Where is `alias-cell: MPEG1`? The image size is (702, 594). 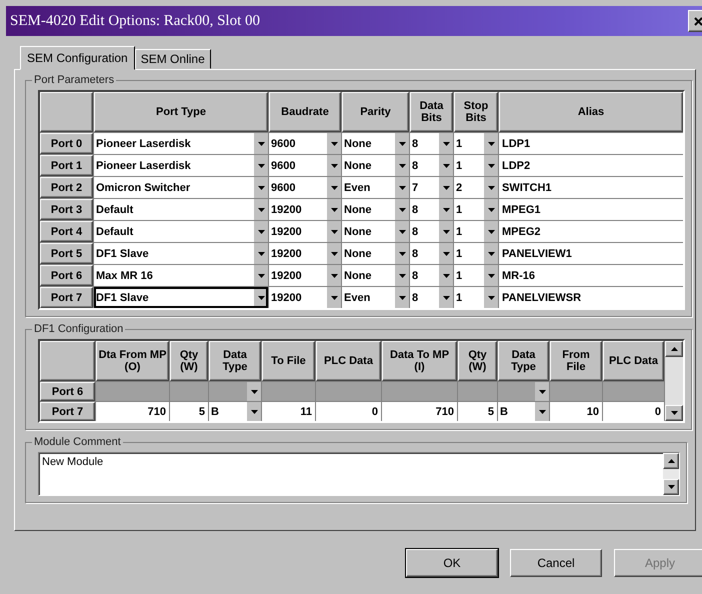 alias-cell: MPEG1 is located at coordinates (591, 209).